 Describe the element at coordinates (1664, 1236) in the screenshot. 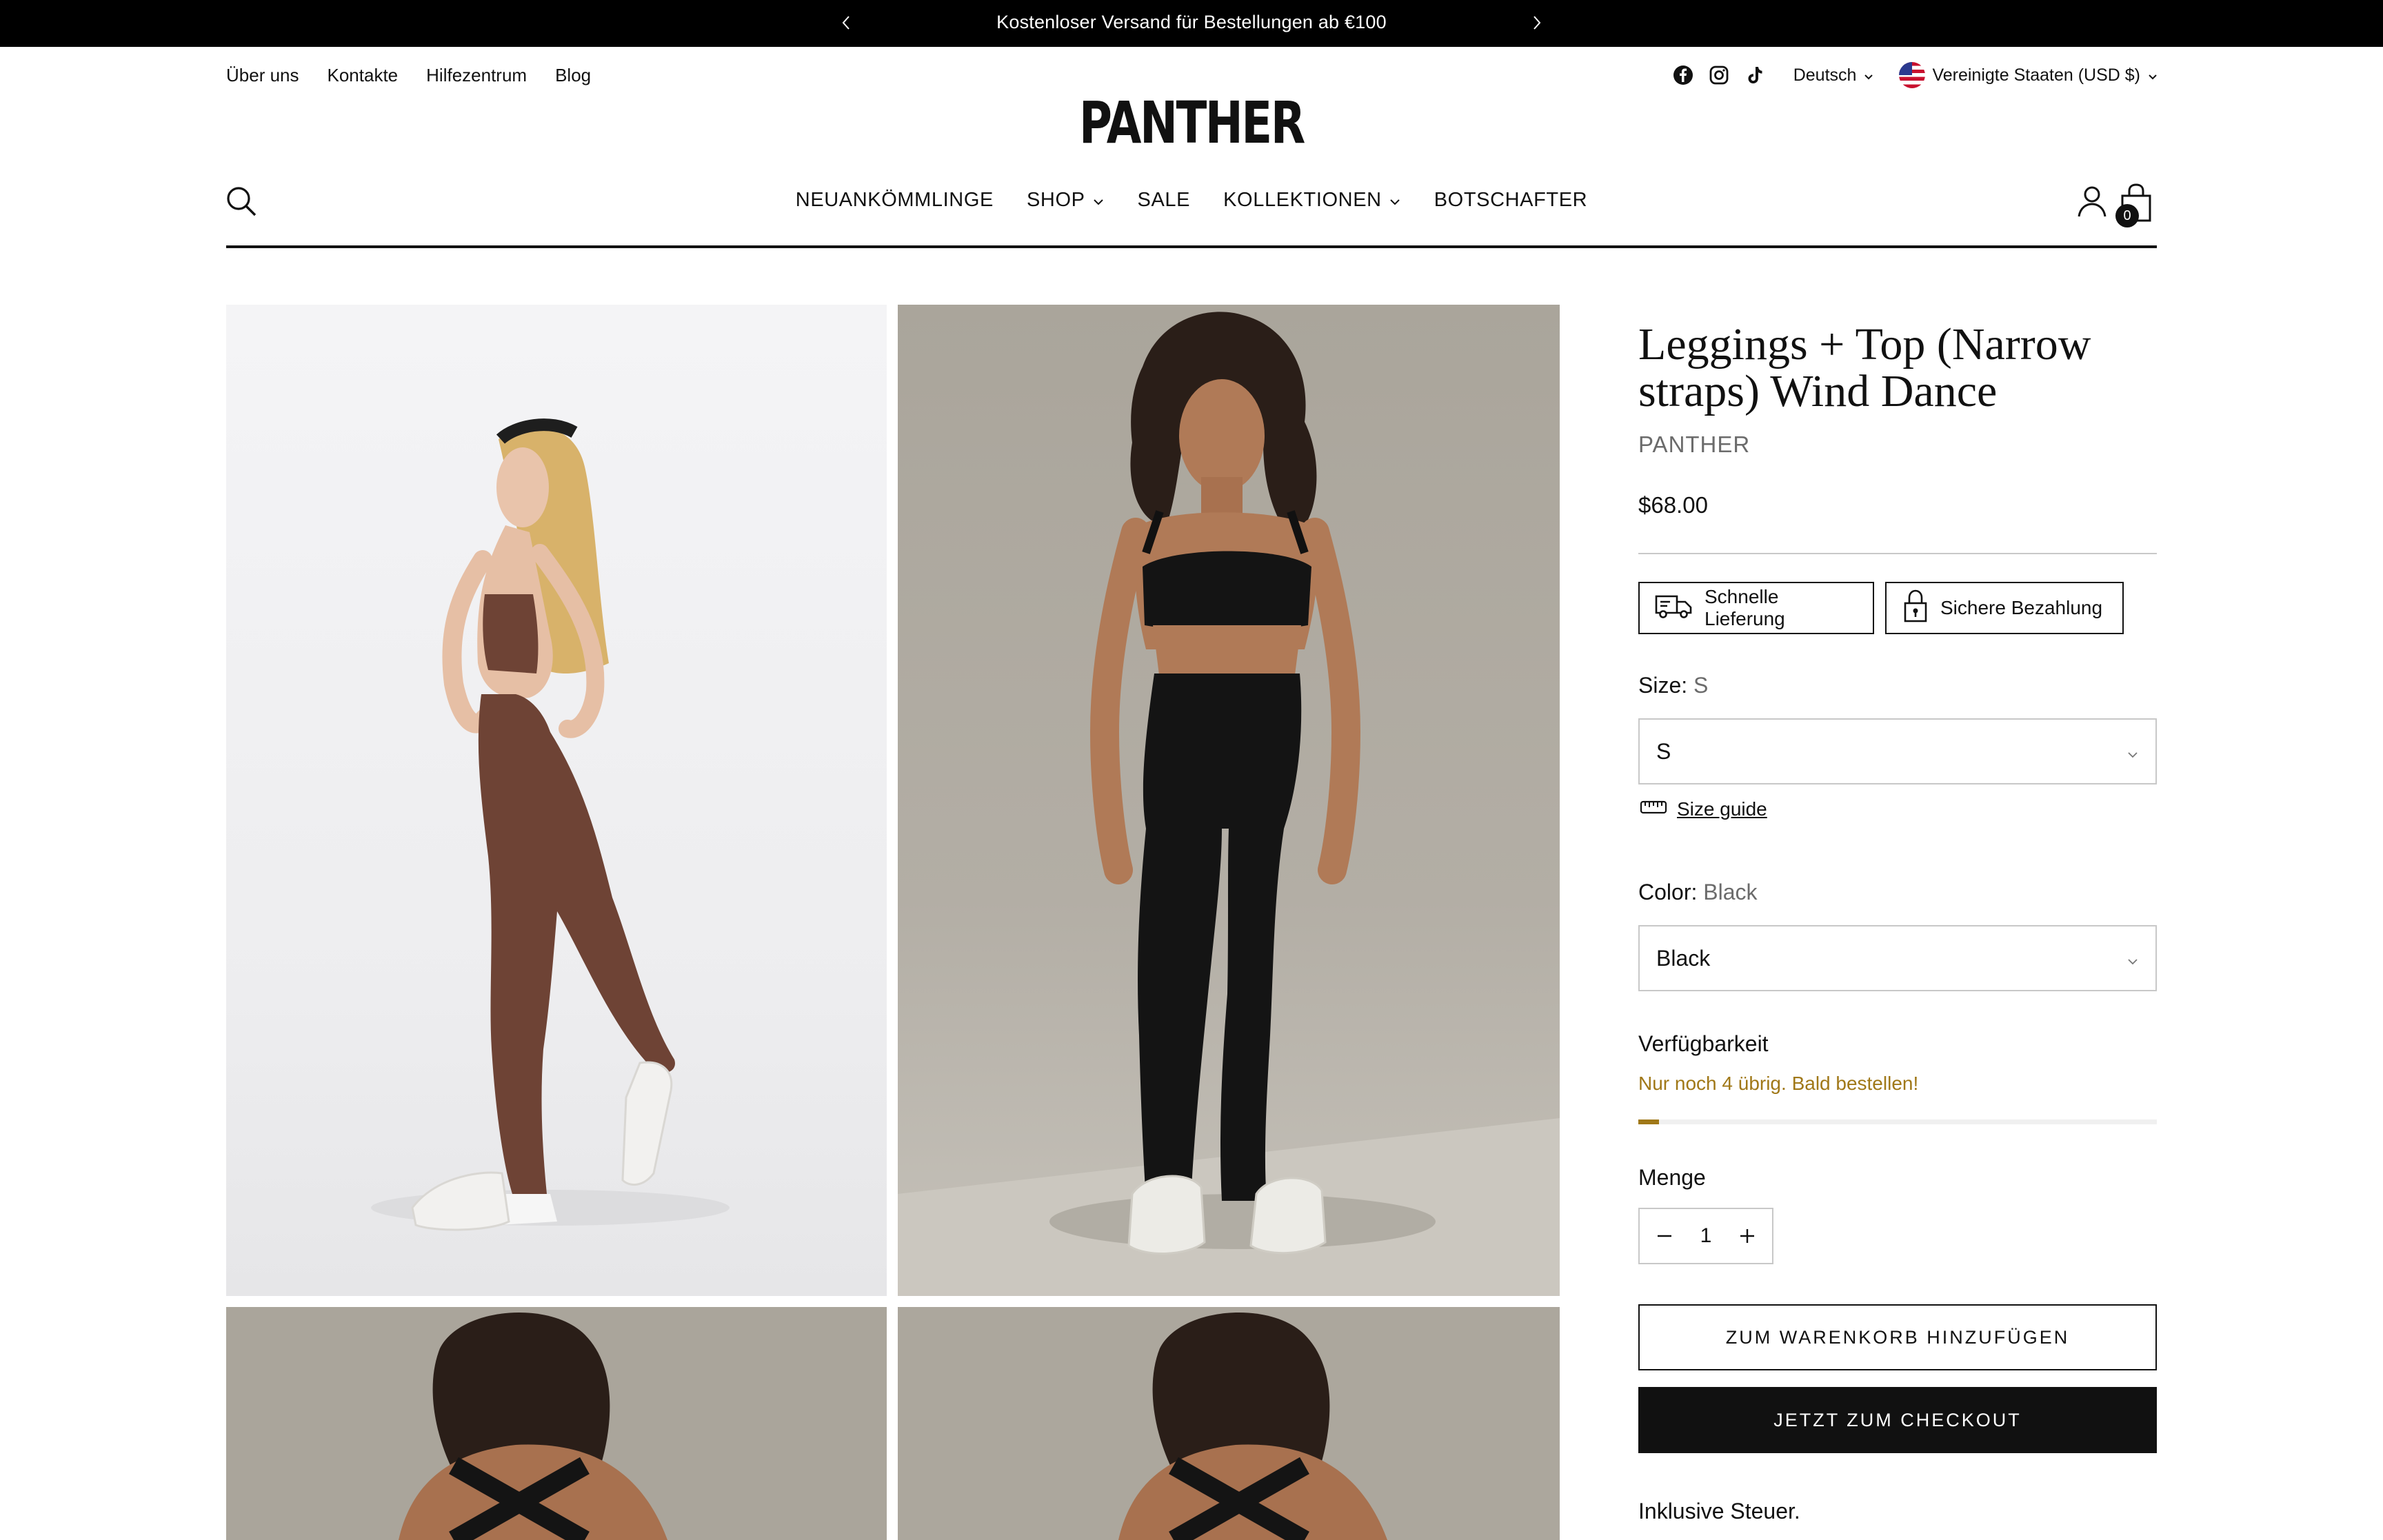

I see `minus-icon` at that location.